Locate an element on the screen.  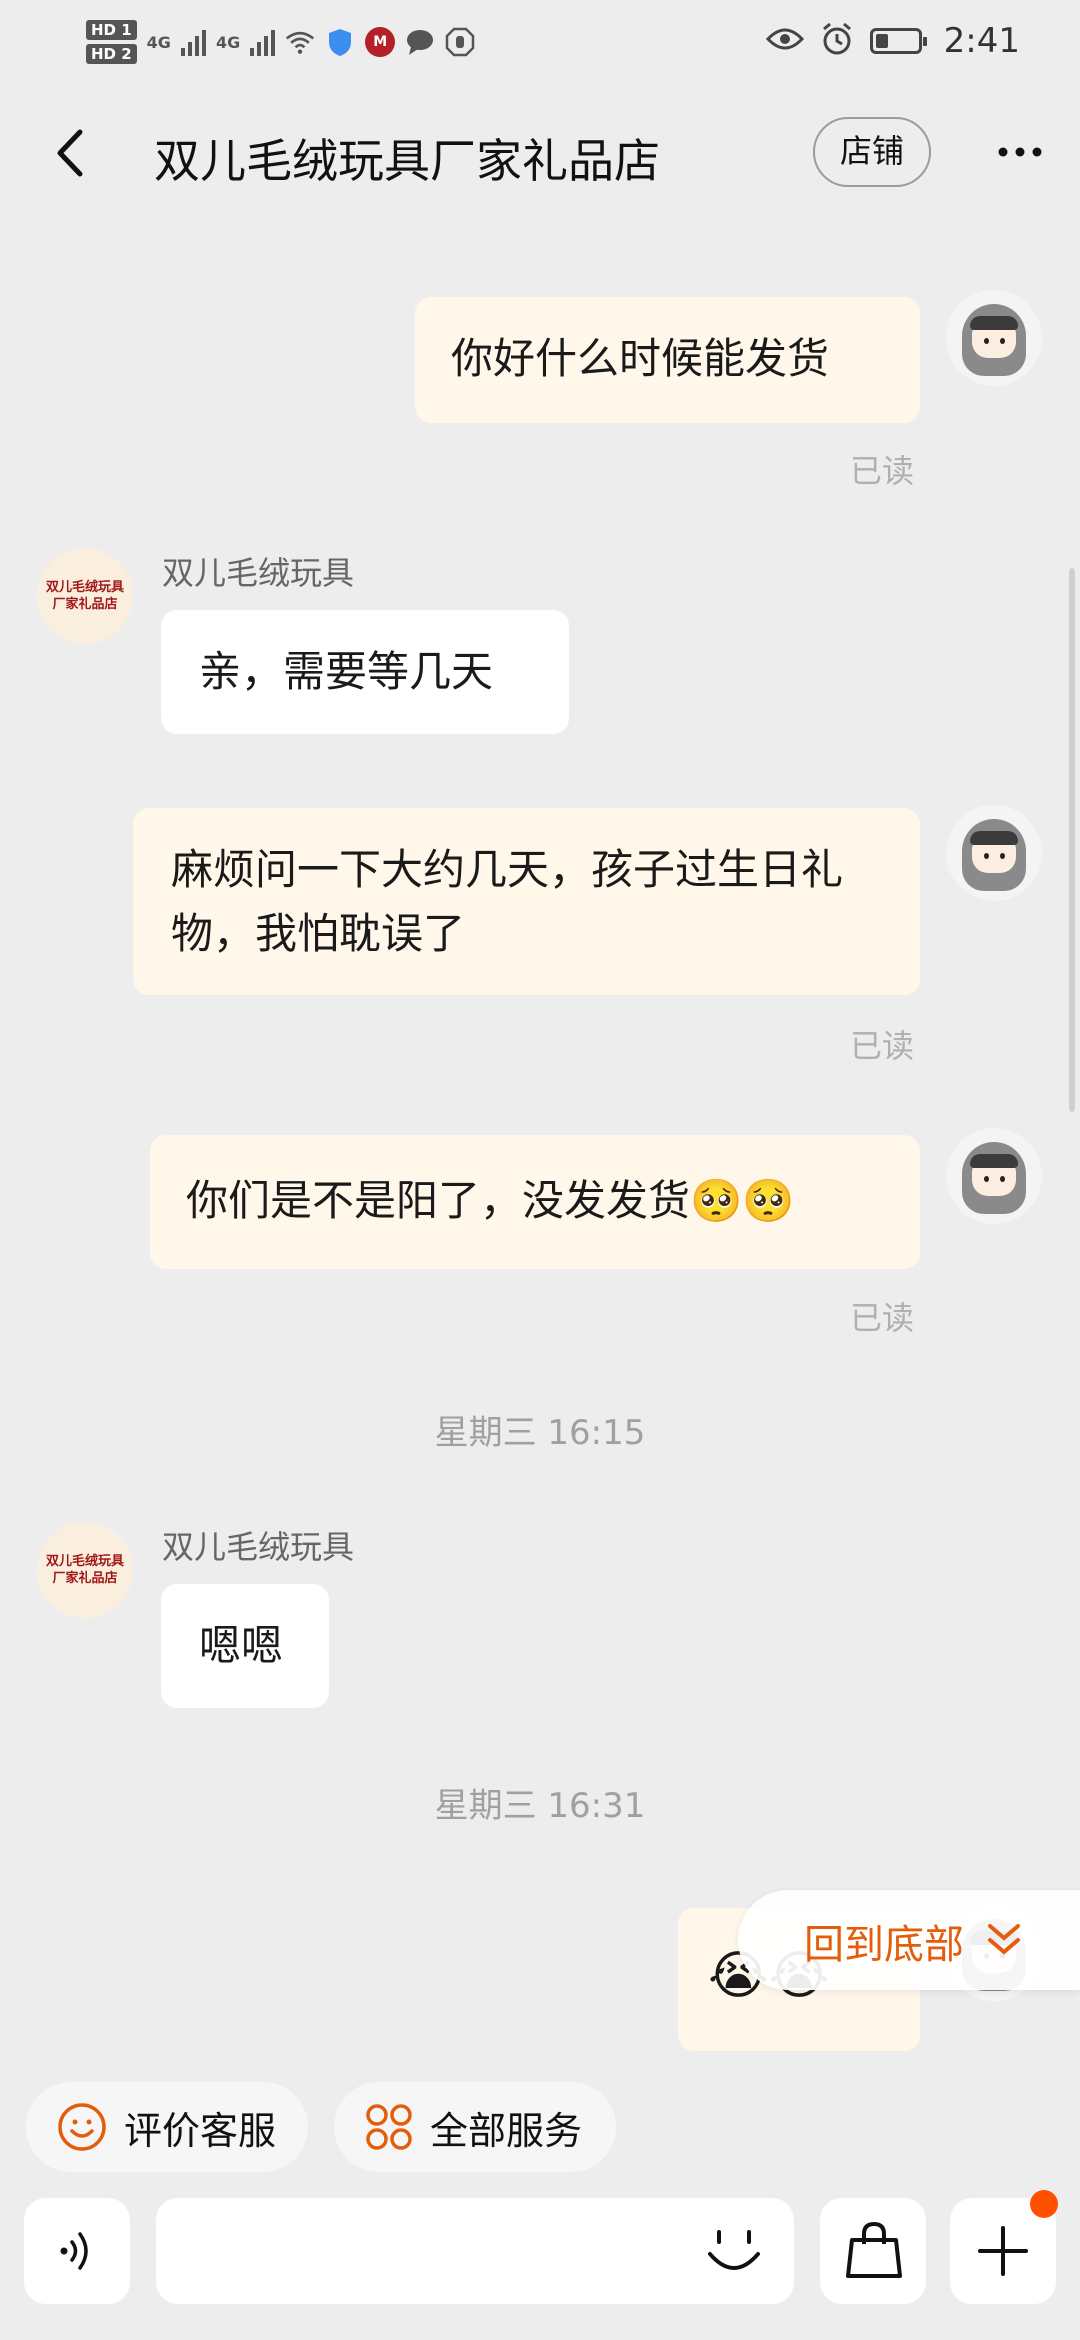
plus-button is located at coordinates (1004, 2247).